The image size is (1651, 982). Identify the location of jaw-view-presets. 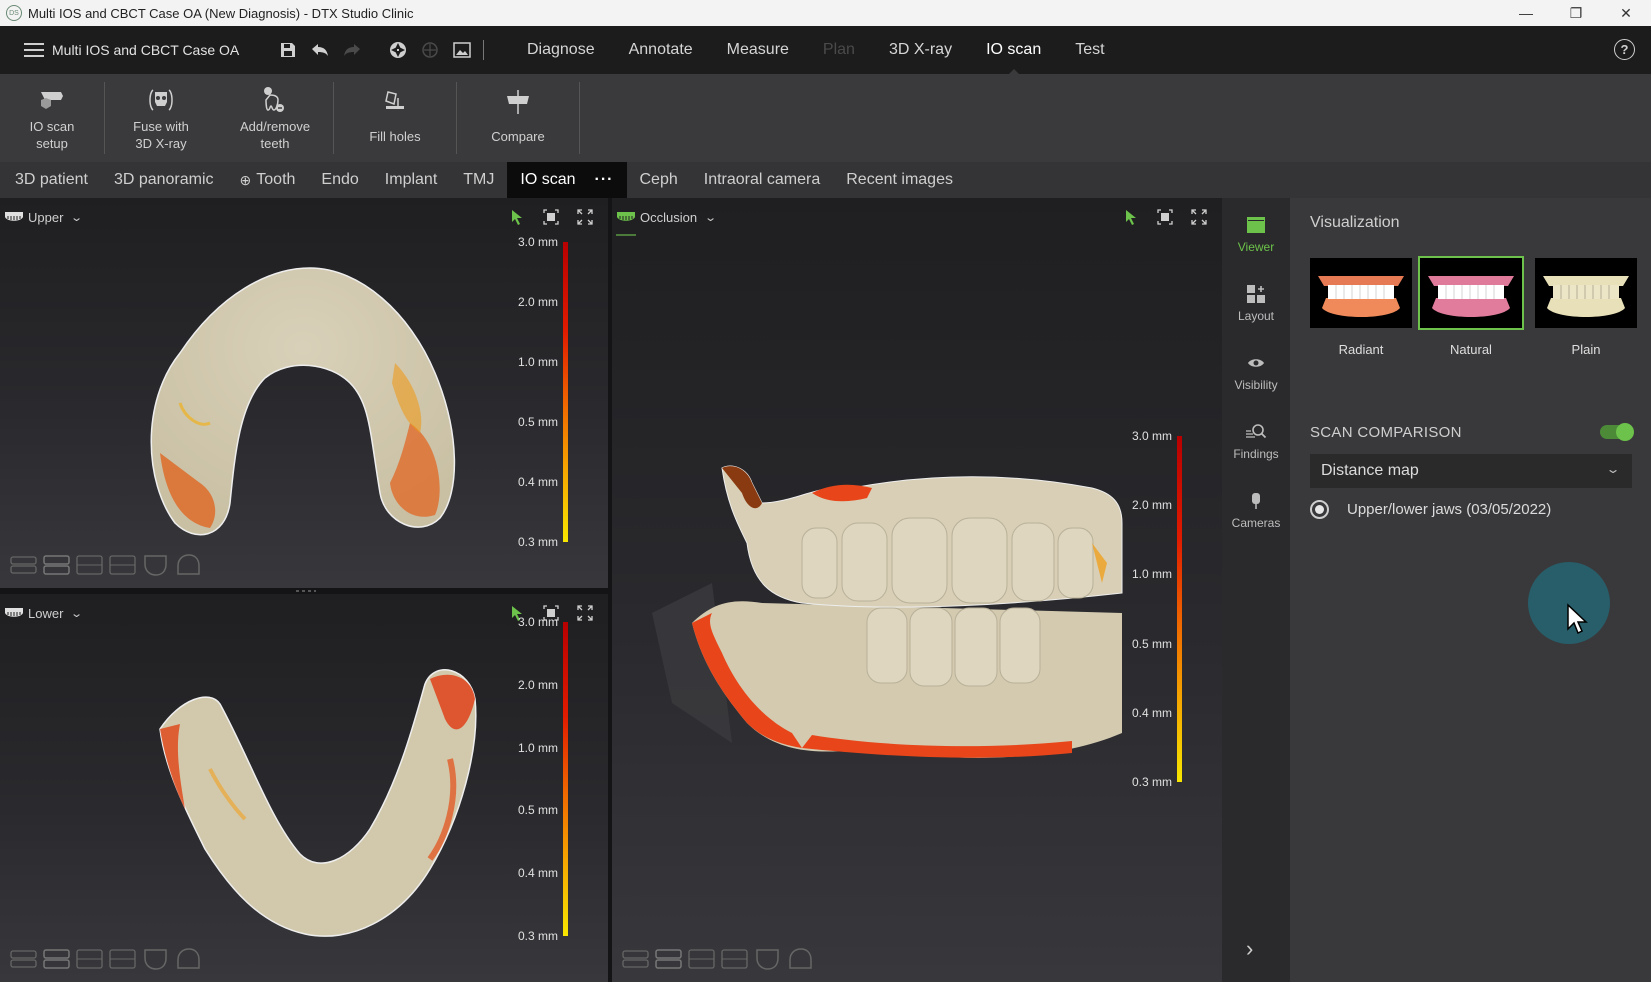
(106, 565).